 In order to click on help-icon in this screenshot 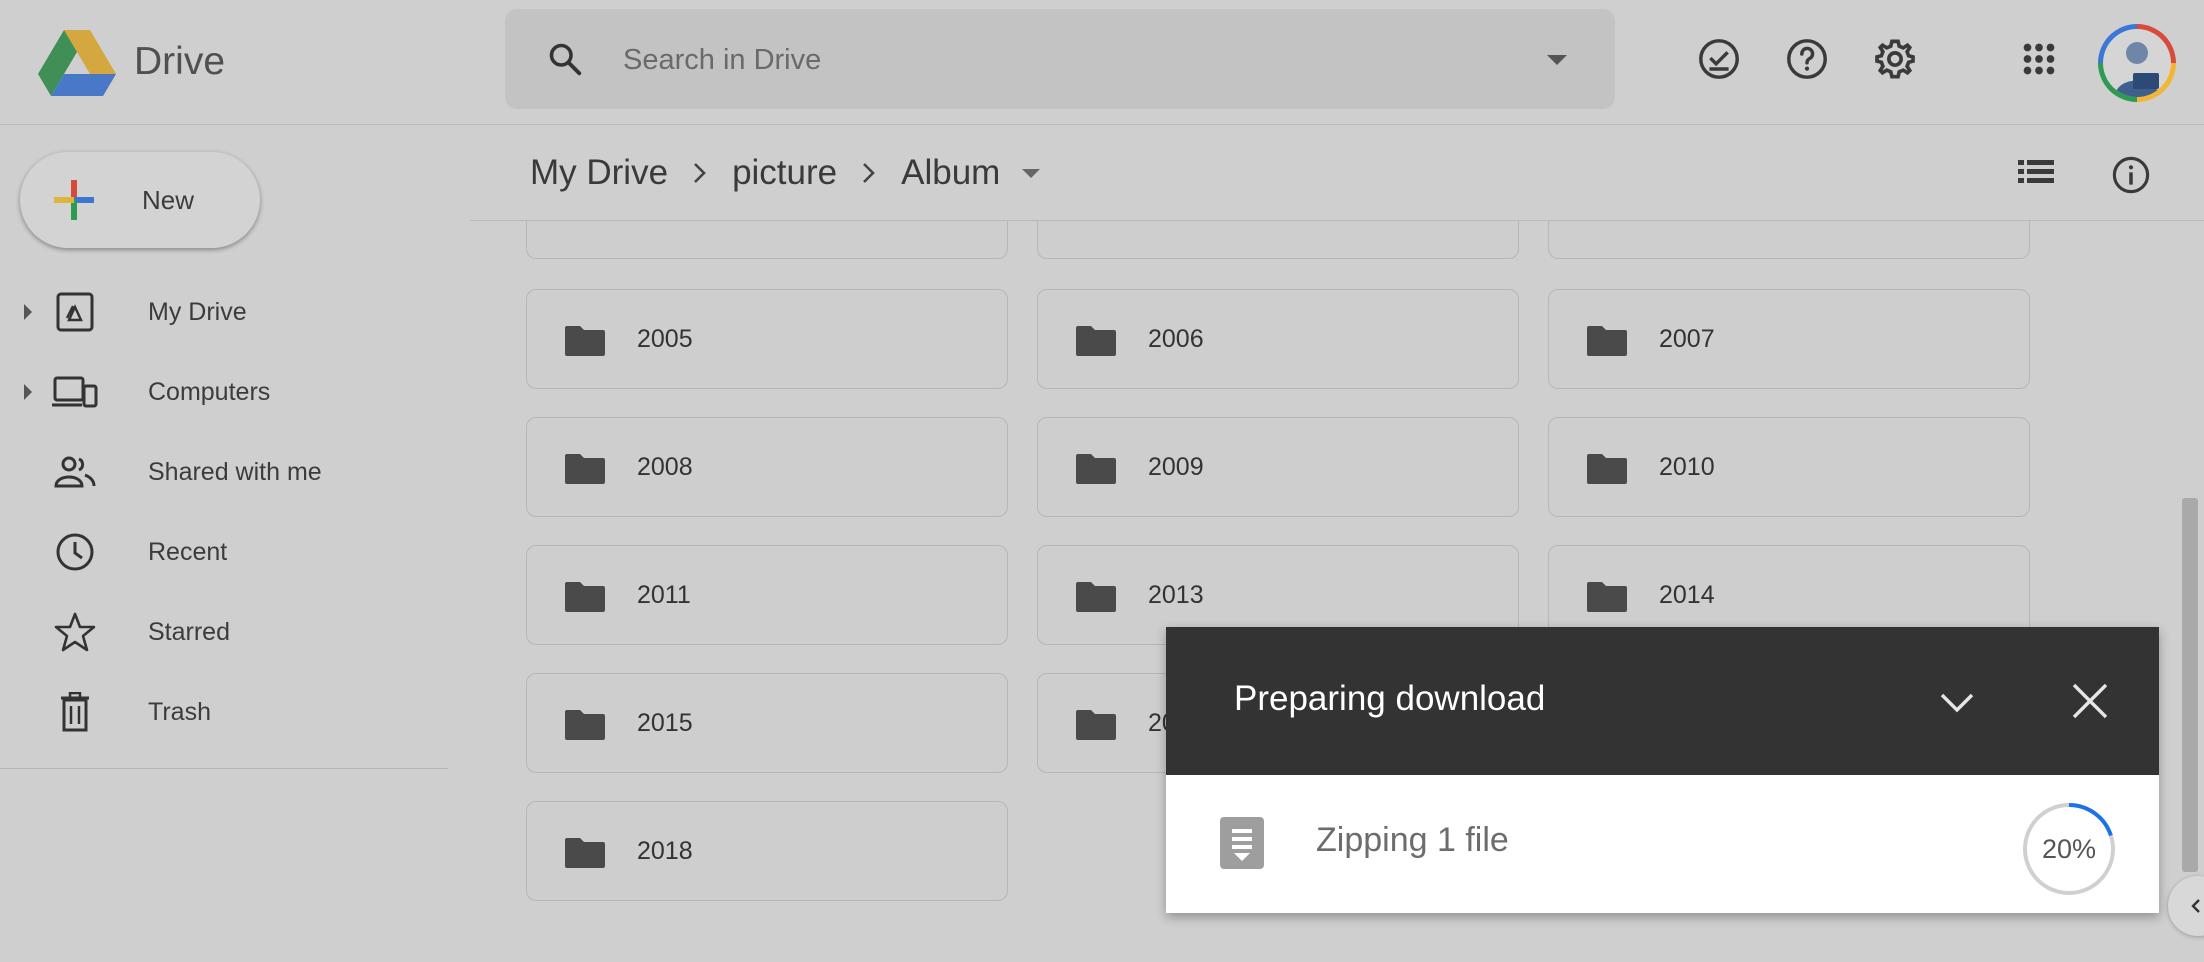, I will do `click(1807, 59)`.